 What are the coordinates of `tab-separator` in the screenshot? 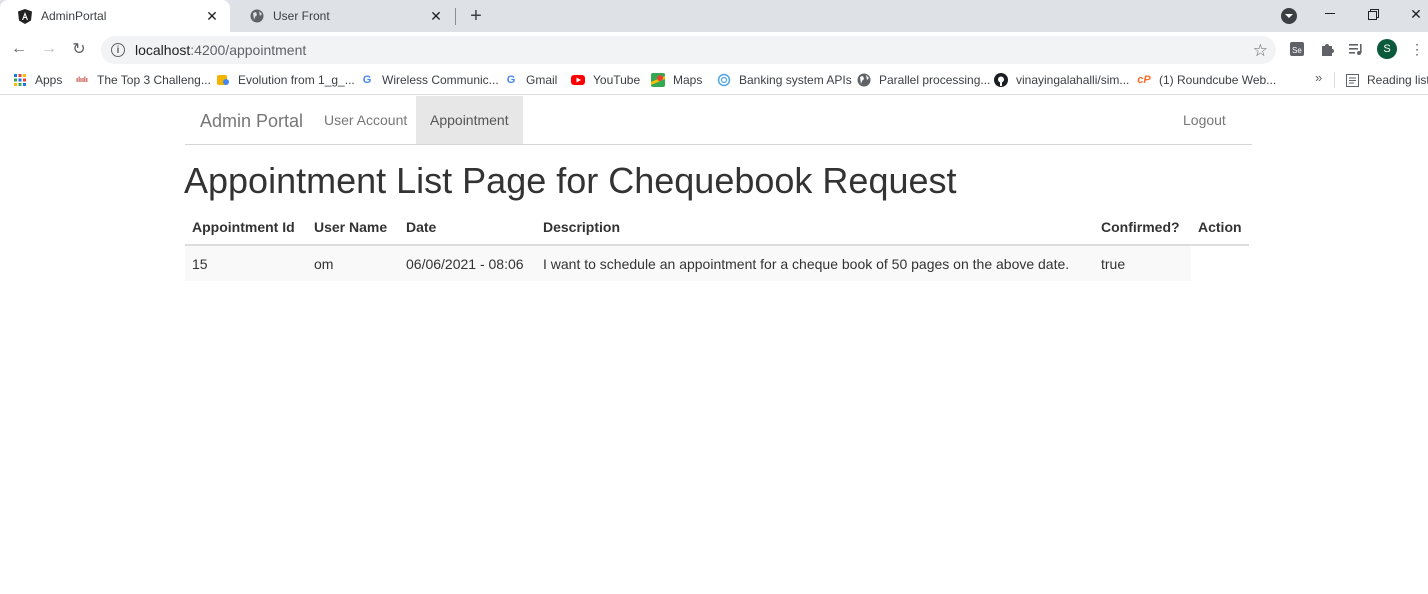 It's located at (455, 16).